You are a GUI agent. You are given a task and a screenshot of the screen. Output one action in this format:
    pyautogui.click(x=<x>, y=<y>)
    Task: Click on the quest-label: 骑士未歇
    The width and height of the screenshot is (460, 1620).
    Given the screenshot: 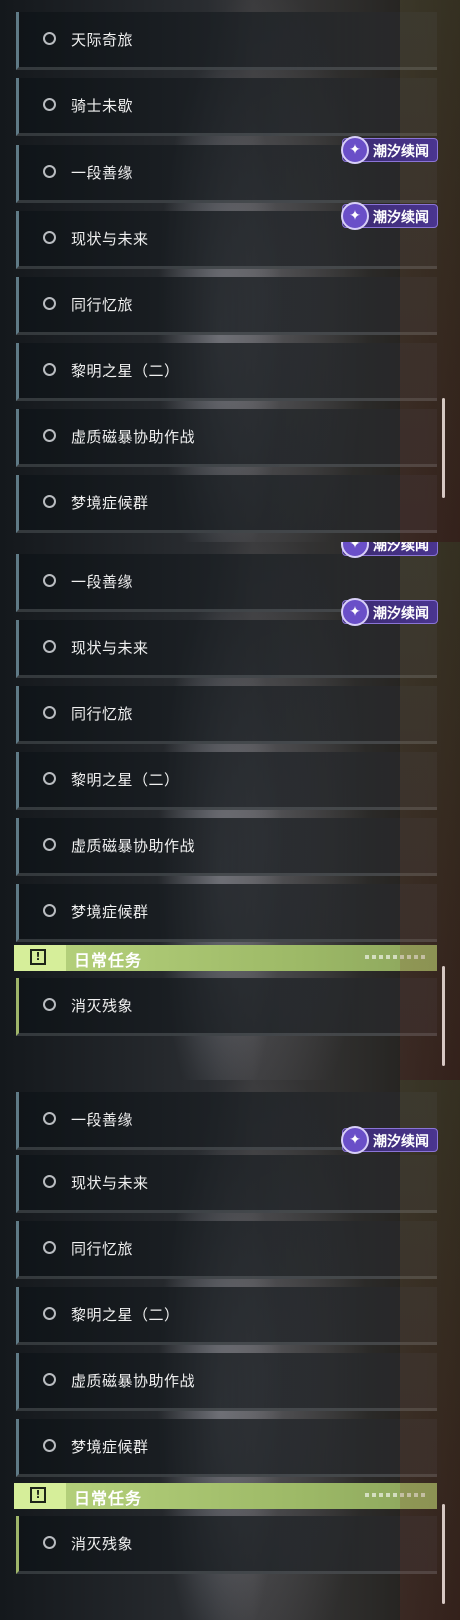 What is the action you would take?
    pyautogui.click(x=102, y=106)
    